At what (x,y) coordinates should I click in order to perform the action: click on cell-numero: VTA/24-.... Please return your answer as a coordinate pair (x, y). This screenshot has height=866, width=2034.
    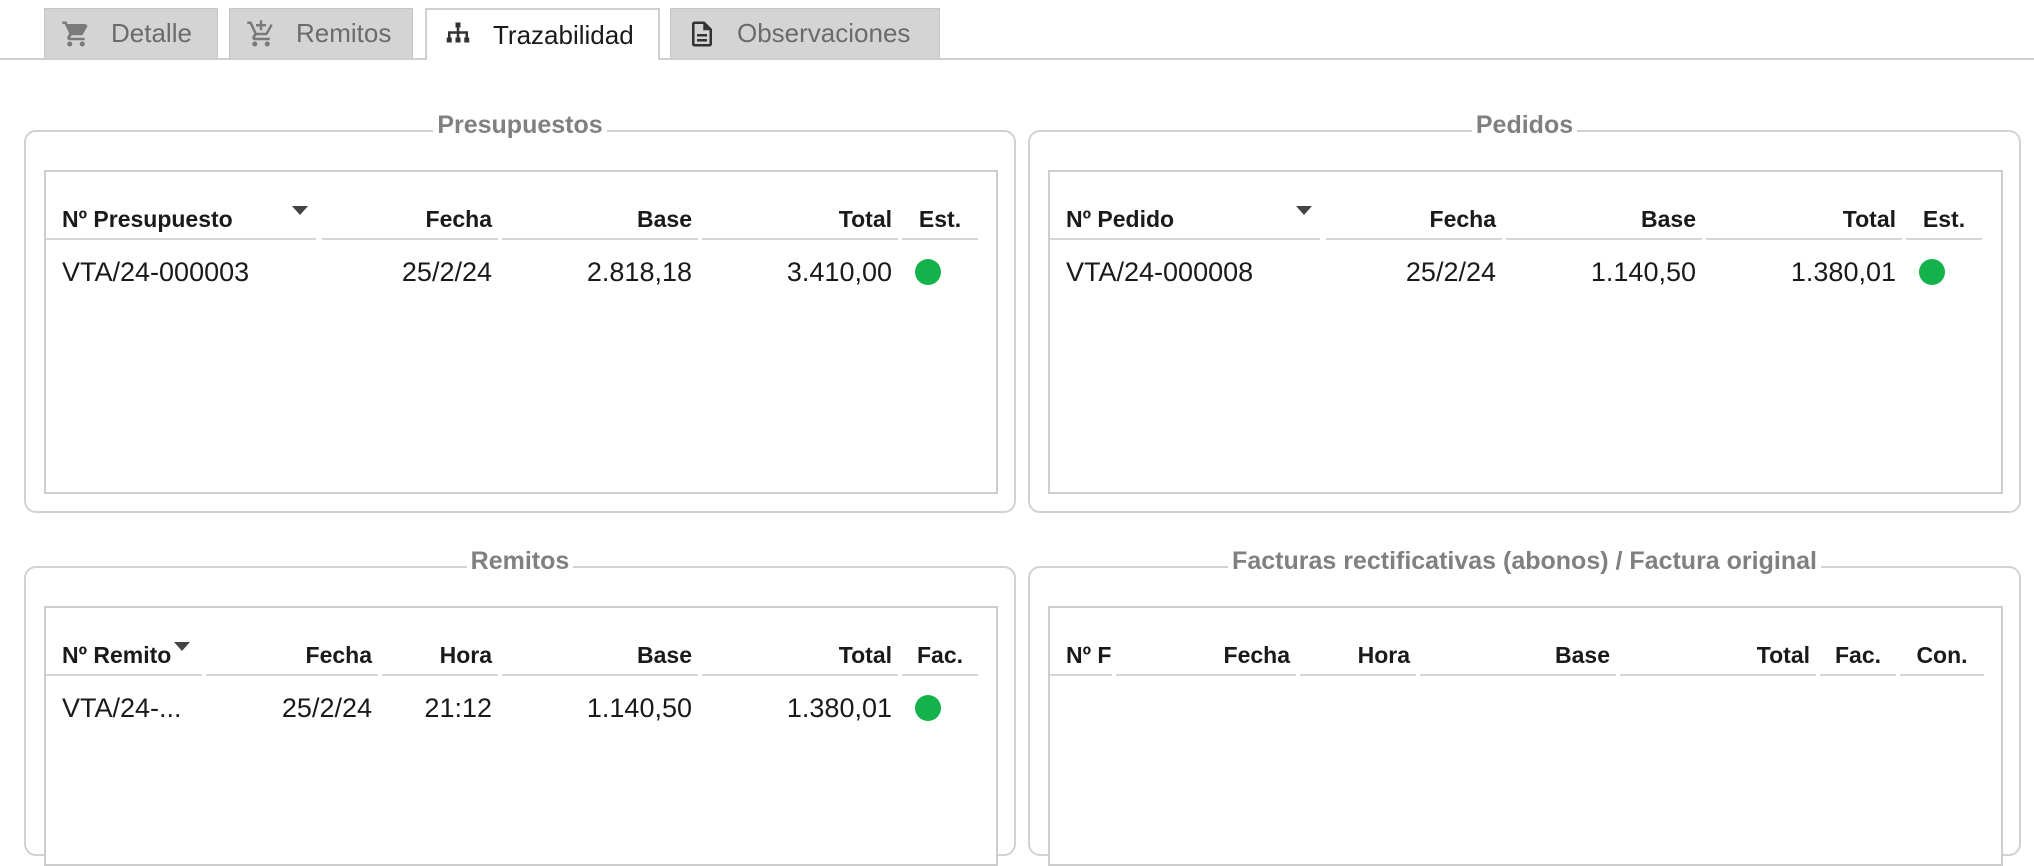
    Looking at the image, I should click on (122, 707).